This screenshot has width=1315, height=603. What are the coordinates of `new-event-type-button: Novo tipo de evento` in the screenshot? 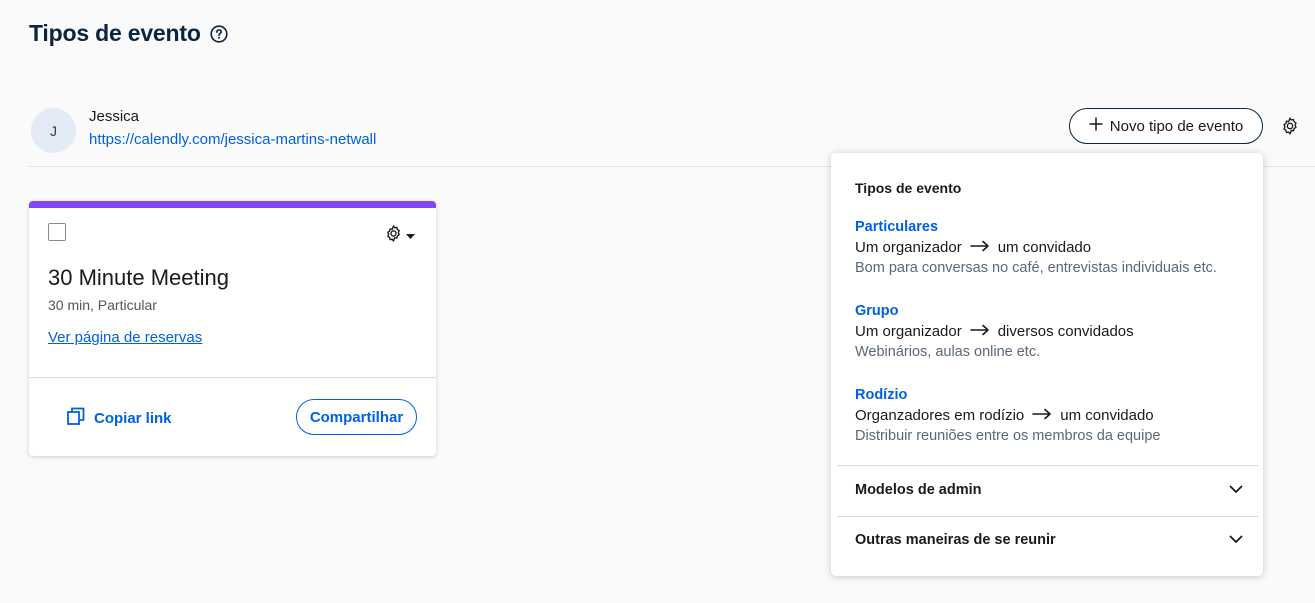 It's located at (1166, 126).